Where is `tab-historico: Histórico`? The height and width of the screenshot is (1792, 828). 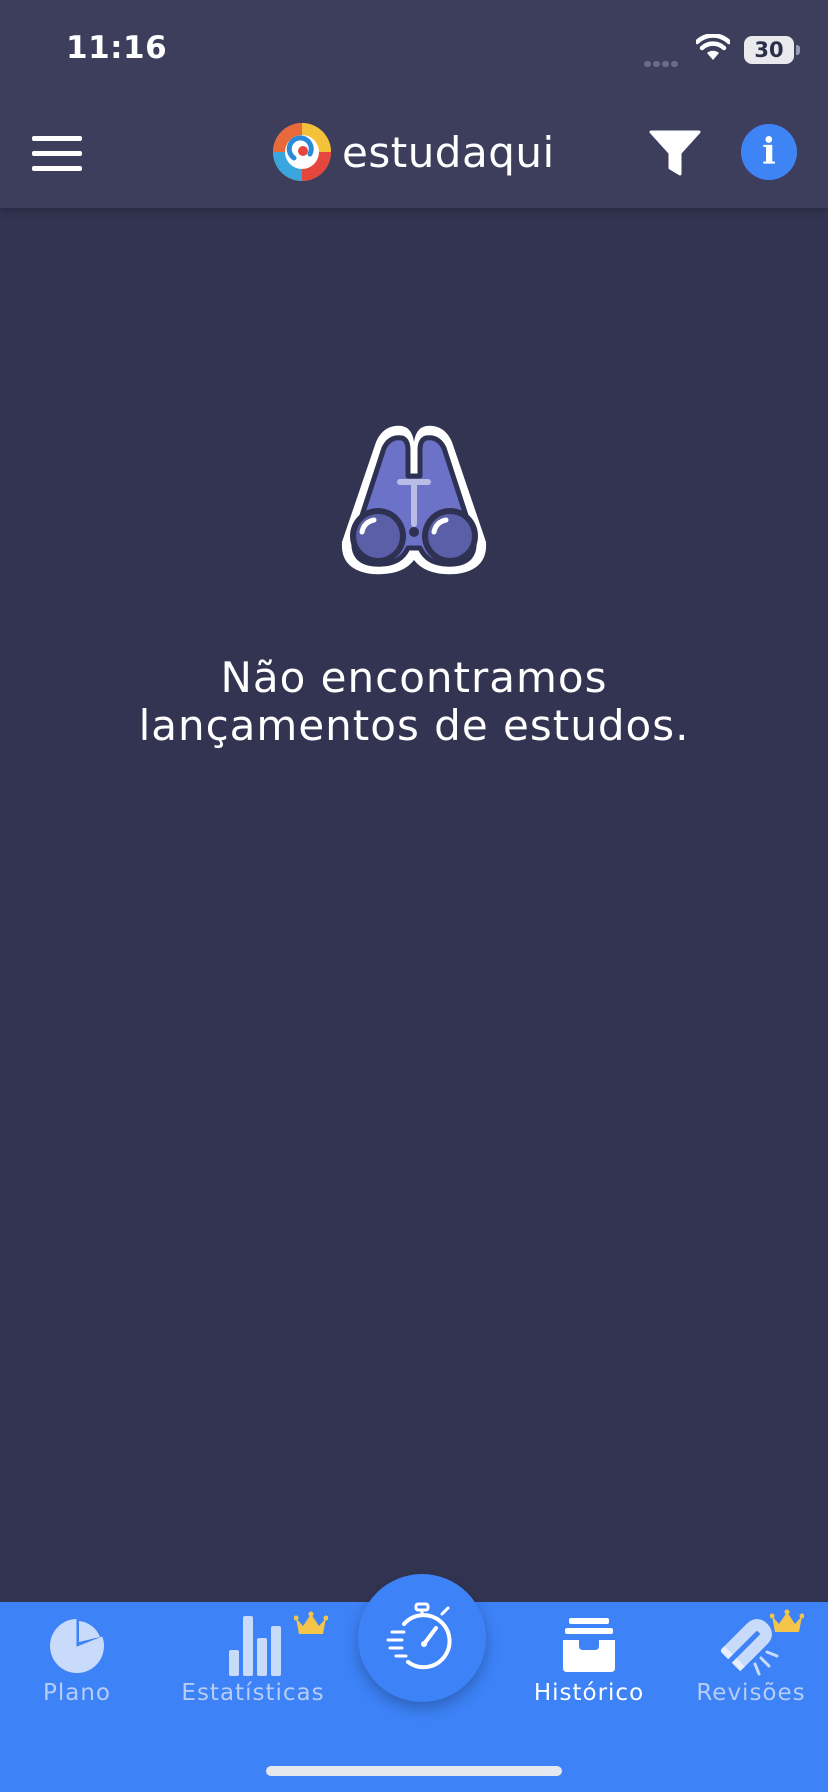
tab-historico: Histórico is located at coordinates (589, 1661).